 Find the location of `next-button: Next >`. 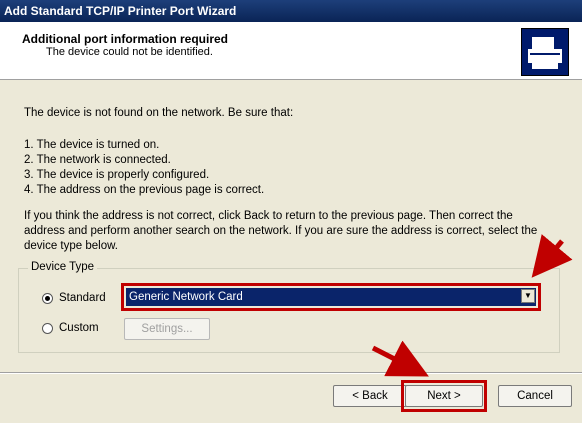

next-button: Next > is located at coordinates (444, 396).